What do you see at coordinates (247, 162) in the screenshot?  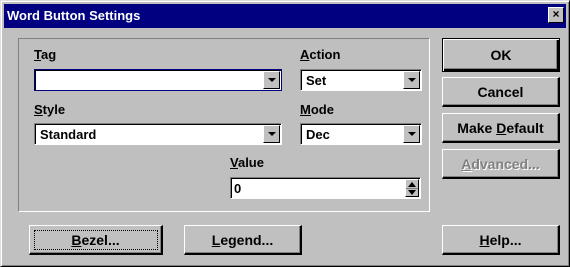 I see `value-label: Value` at bounding box center [247, 162].